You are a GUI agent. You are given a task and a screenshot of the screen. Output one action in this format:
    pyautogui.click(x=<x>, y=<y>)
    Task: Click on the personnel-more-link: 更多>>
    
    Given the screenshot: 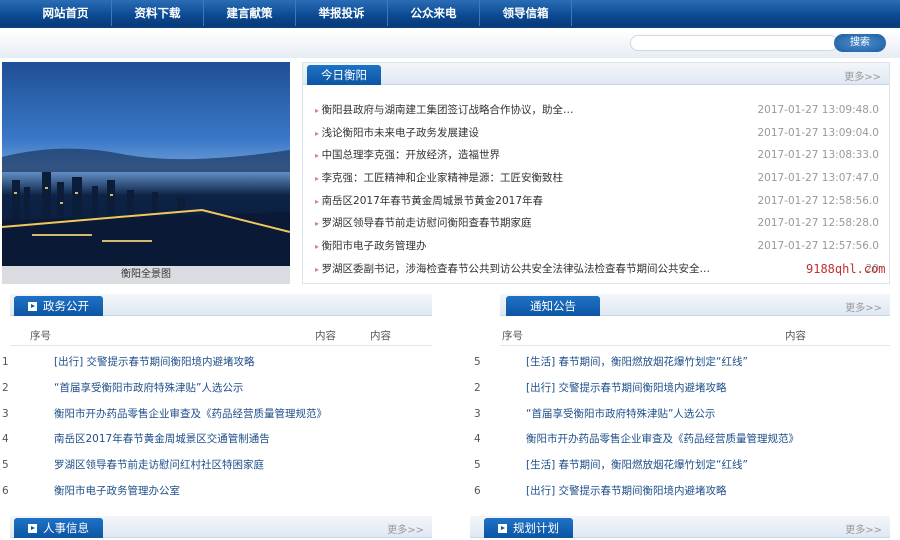 What is the action you would take?
    pyautogui.click(x=405, y=528)
    